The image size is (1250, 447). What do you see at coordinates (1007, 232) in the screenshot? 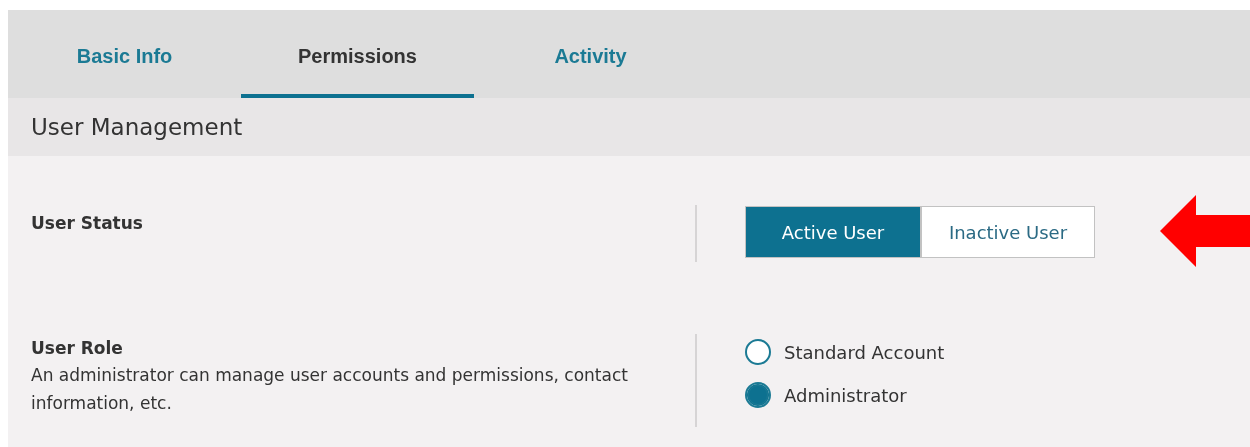
I see `toggle-option: Inactive User` at bounding box center [1007, 232].